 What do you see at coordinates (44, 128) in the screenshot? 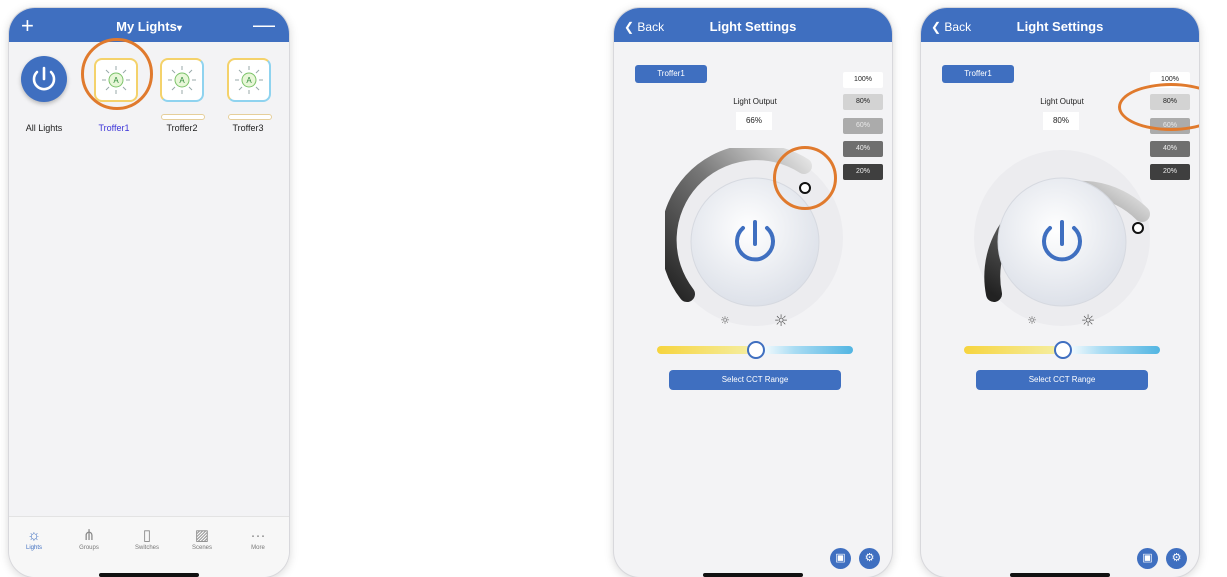
I see `all-lights-label: All Lights` at bounding box center [44, 128].